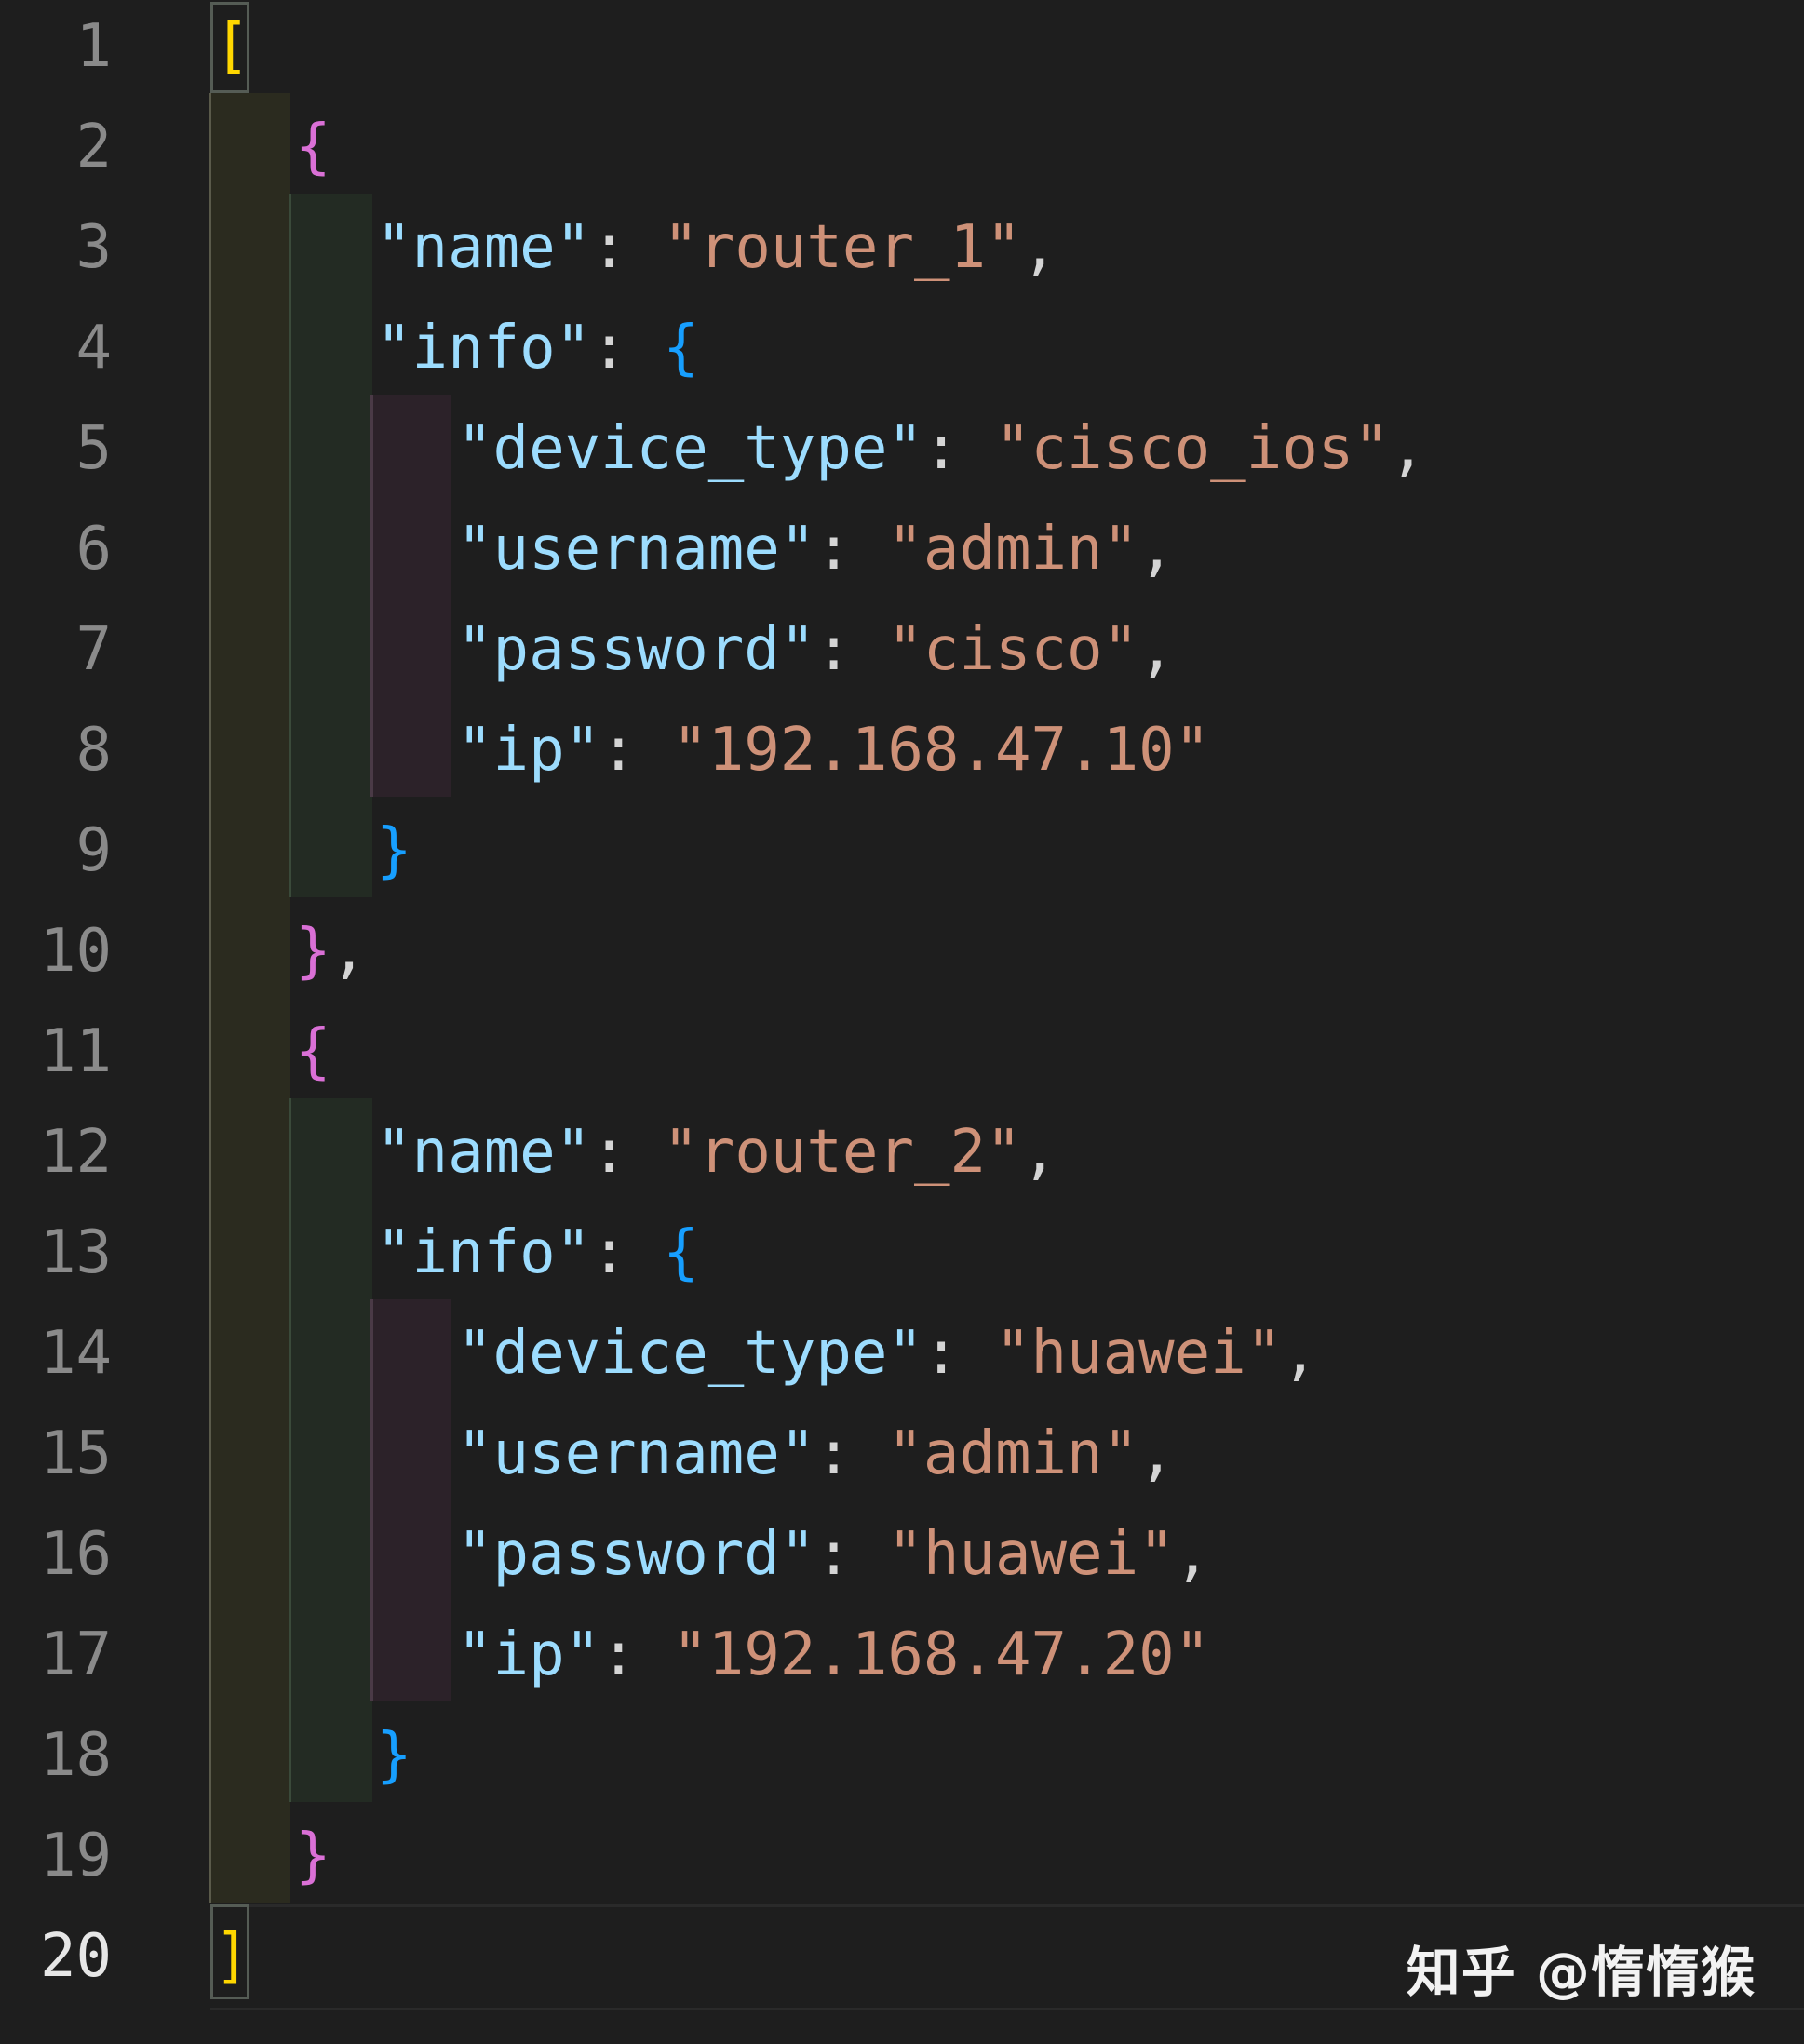 The width and height of the screenshot is (1804, 2044). I want to click on line-number: 7, so click(56, 649).